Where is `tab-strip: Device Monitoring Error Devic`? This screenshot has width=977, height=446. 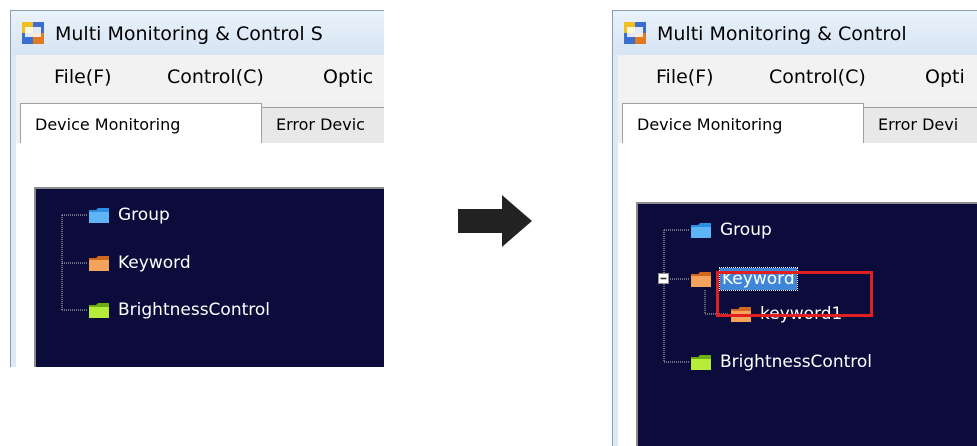 tab-strip: Device Monitoring Error Devic is located at coordinates (200, 122).